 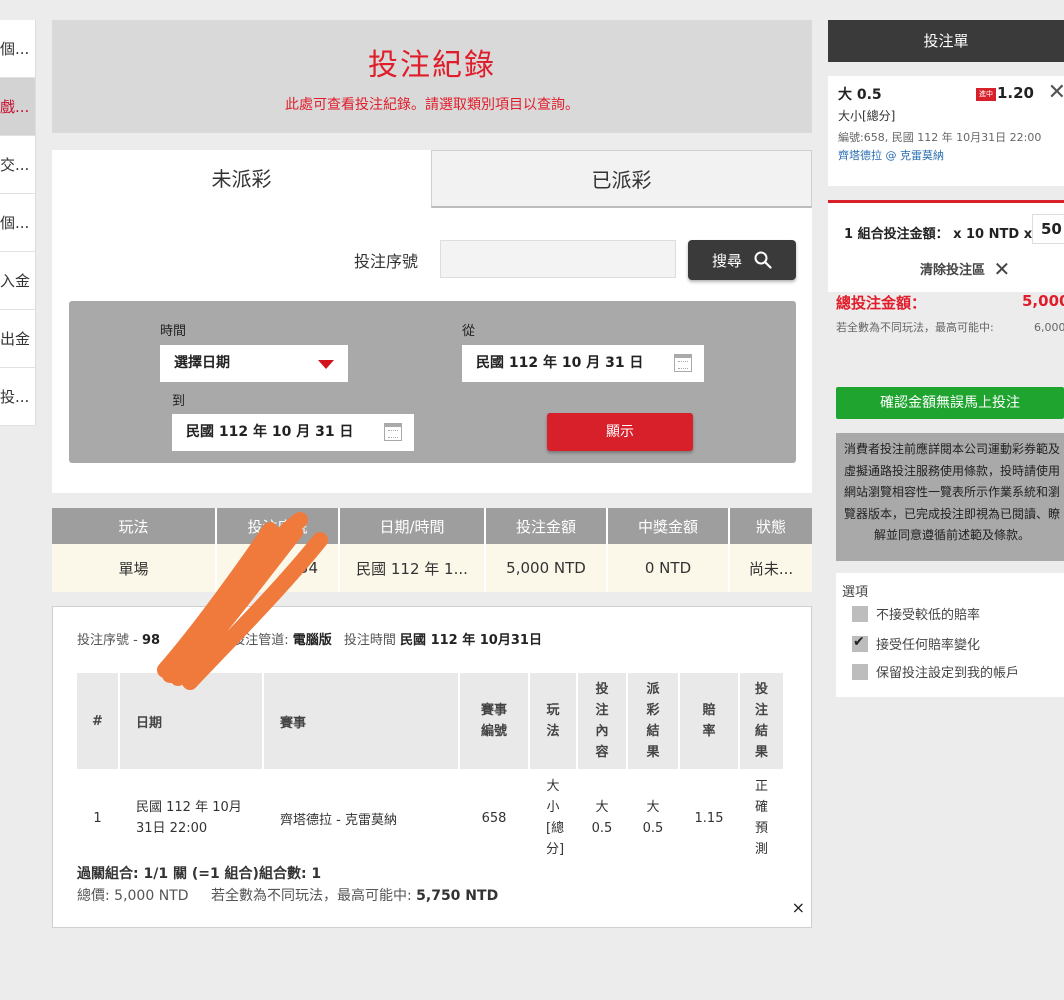 I want to click on col-header-play: 玩法, so click(x=134, y=526).